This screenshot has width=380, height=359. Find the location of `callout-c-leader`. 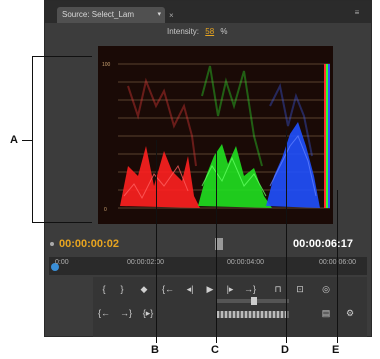

callout-c-leader is located at coordinates (216, 246).